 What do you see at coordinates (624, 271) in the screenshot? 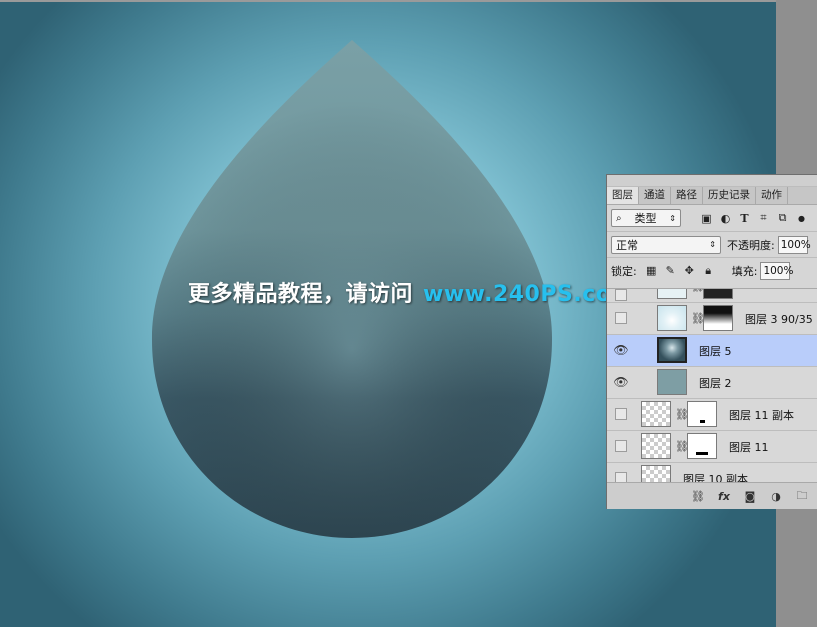
I see `lock-label: 锁定:` at bounding box center [624, 271].